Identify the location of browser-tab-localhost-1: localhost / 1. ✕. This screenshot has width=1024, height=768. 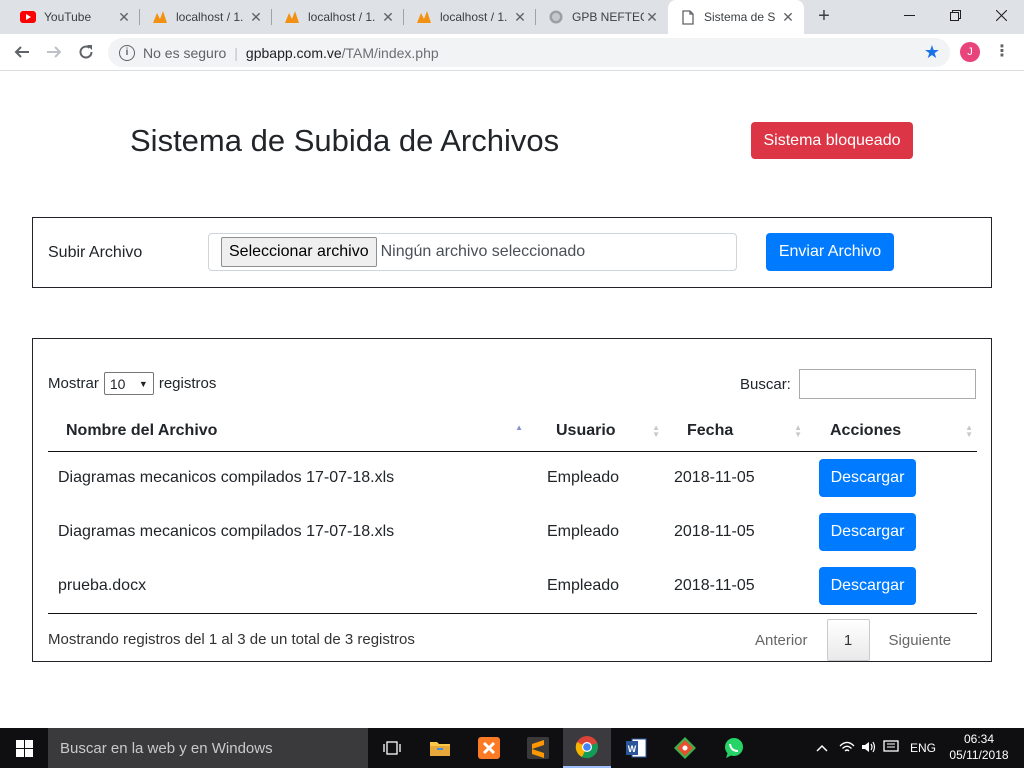
(206, 17).